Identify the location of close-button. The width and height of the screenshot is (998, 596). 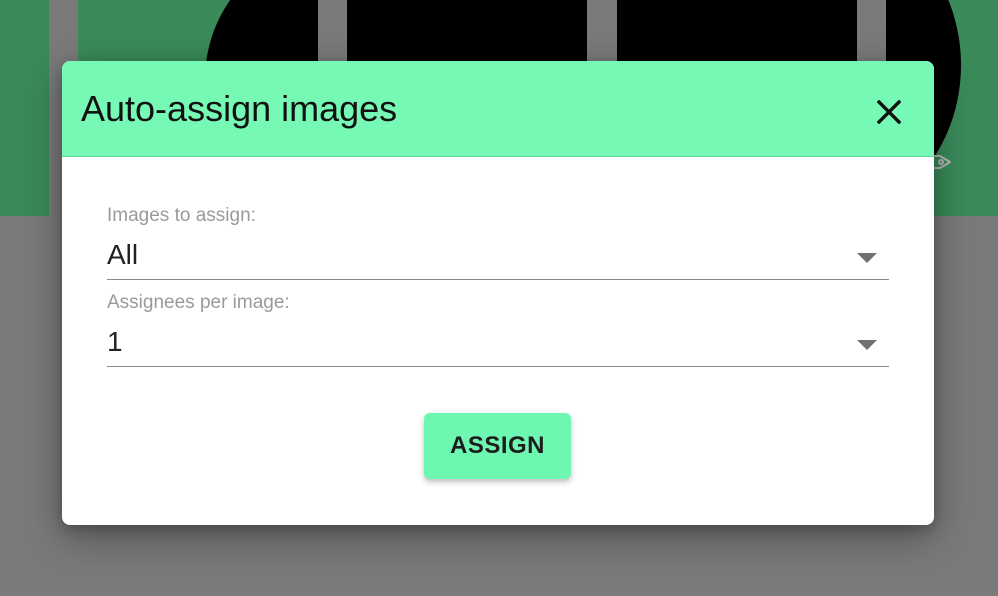
(889, 112).